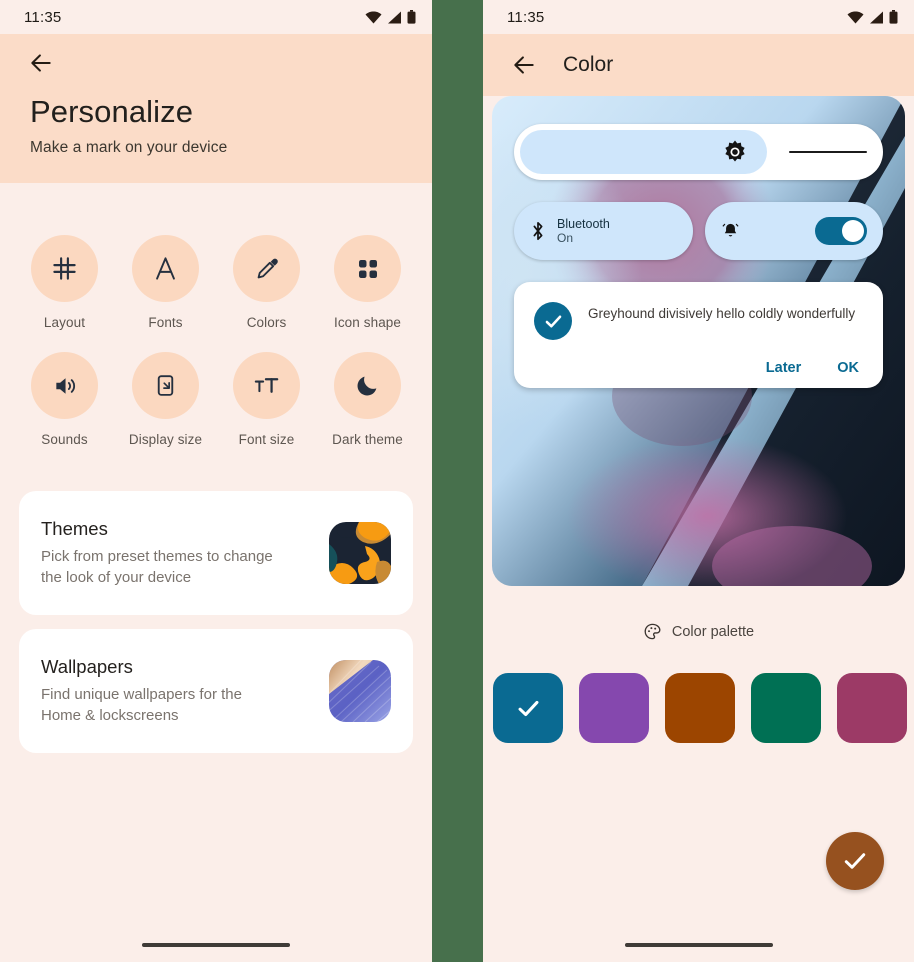  Describe the element at coordinates (64, 322) in the screenshot. I see `option-label: Layout` at that location.